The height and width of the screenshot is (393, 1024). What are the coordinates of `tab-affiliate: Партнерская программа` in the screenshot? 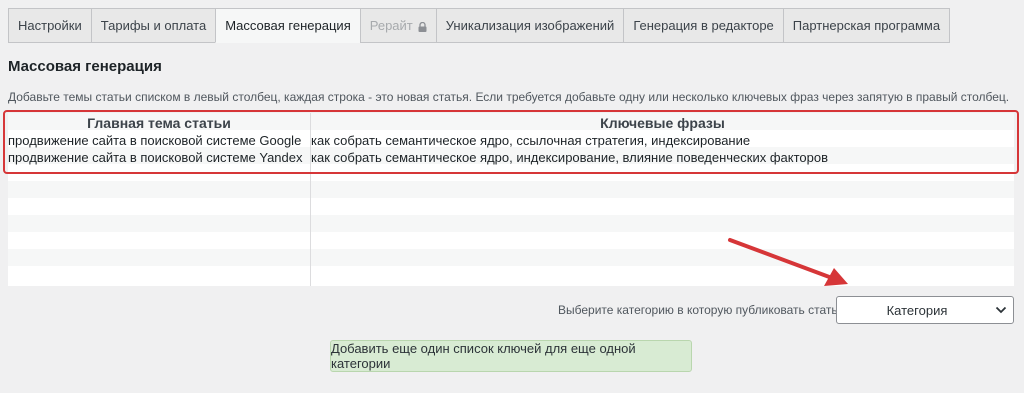 It's located at (866, 25).